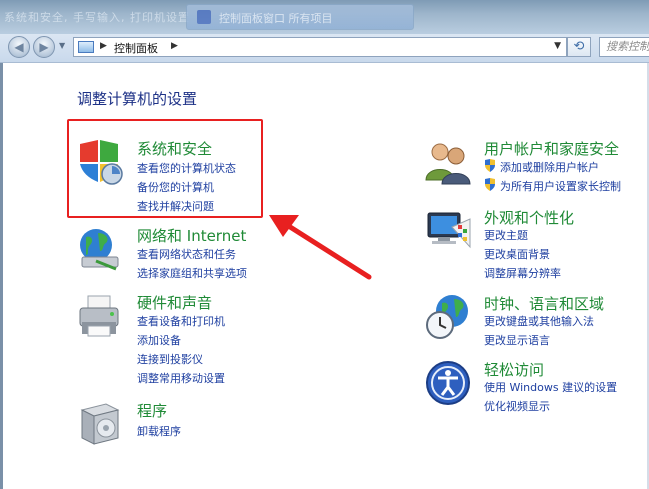  What do you see at coordinates (174, 302) in the screenshot?
I see `category-title: 硬件和声音` at bounding box center [174, 302].